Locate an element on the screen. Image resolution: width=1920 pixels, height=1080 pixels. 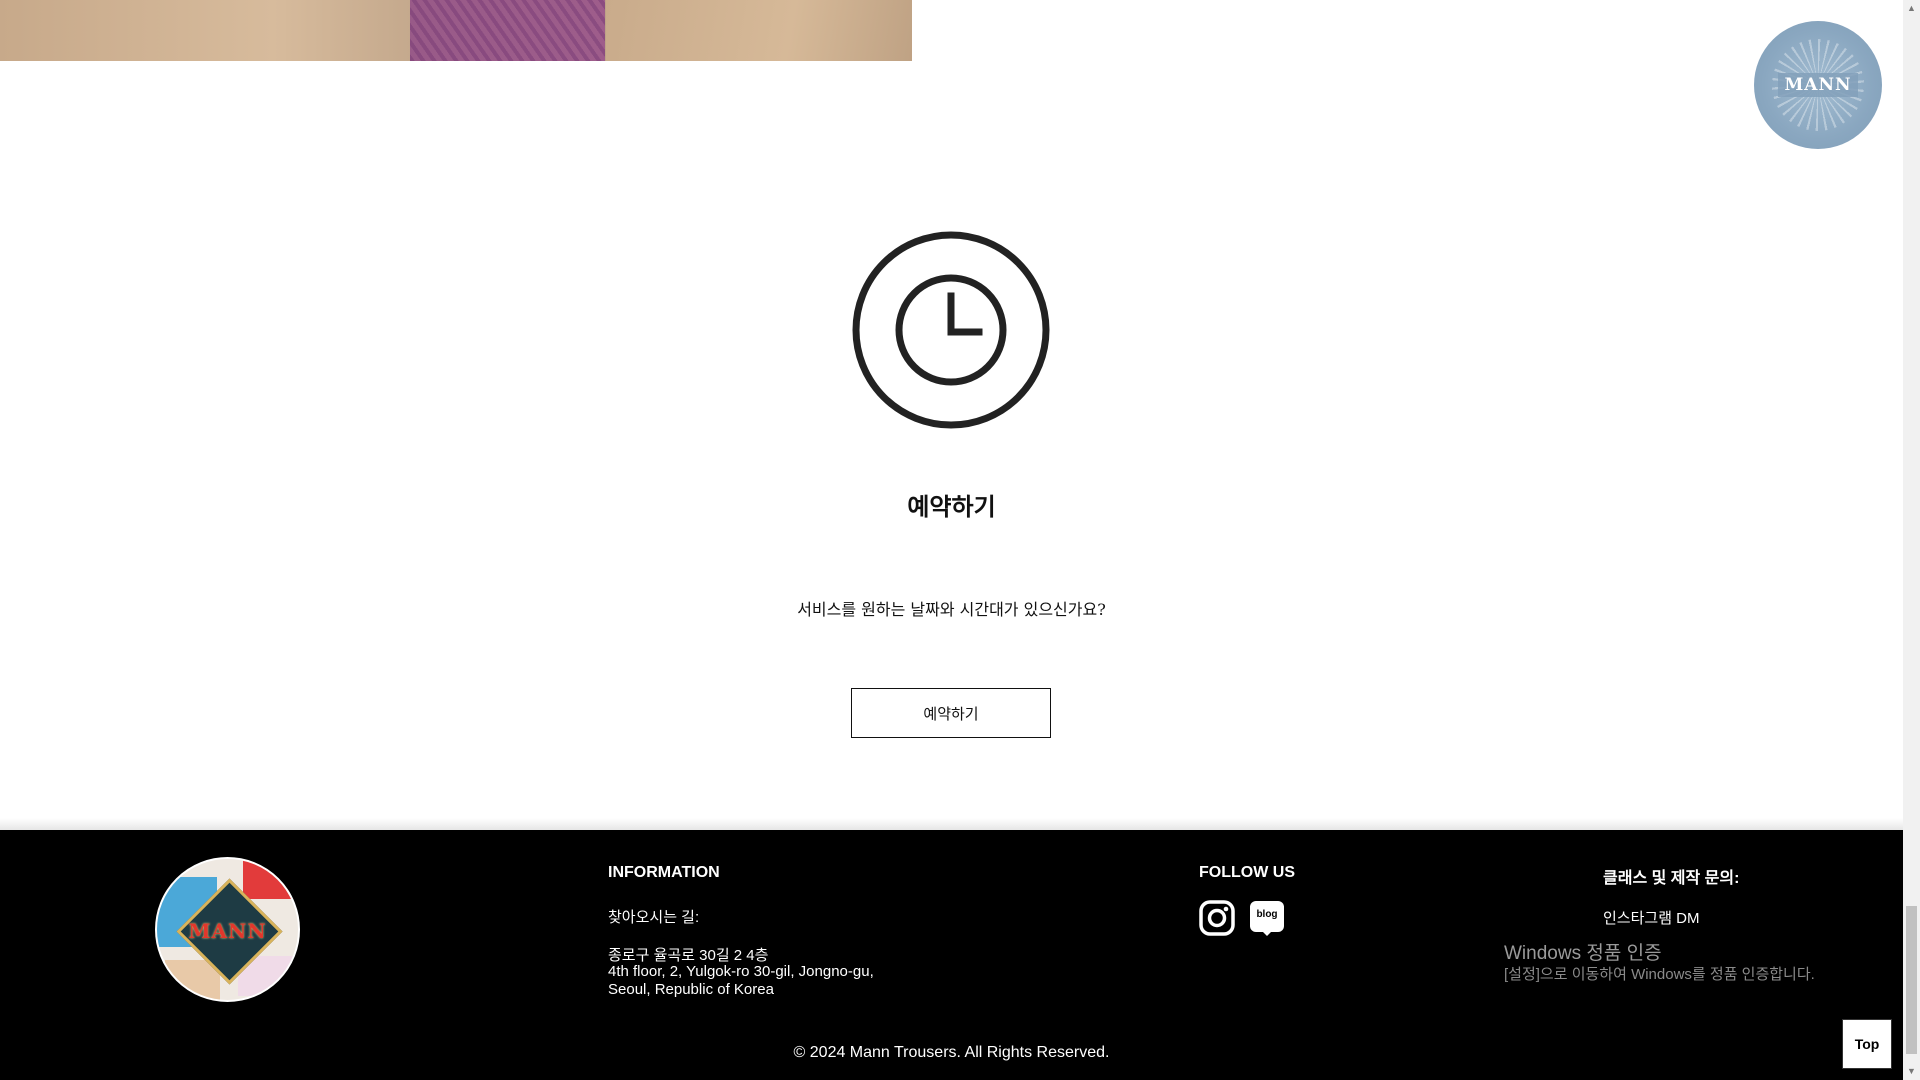
footer-logo: MANN is located at coordinates (227, 929).